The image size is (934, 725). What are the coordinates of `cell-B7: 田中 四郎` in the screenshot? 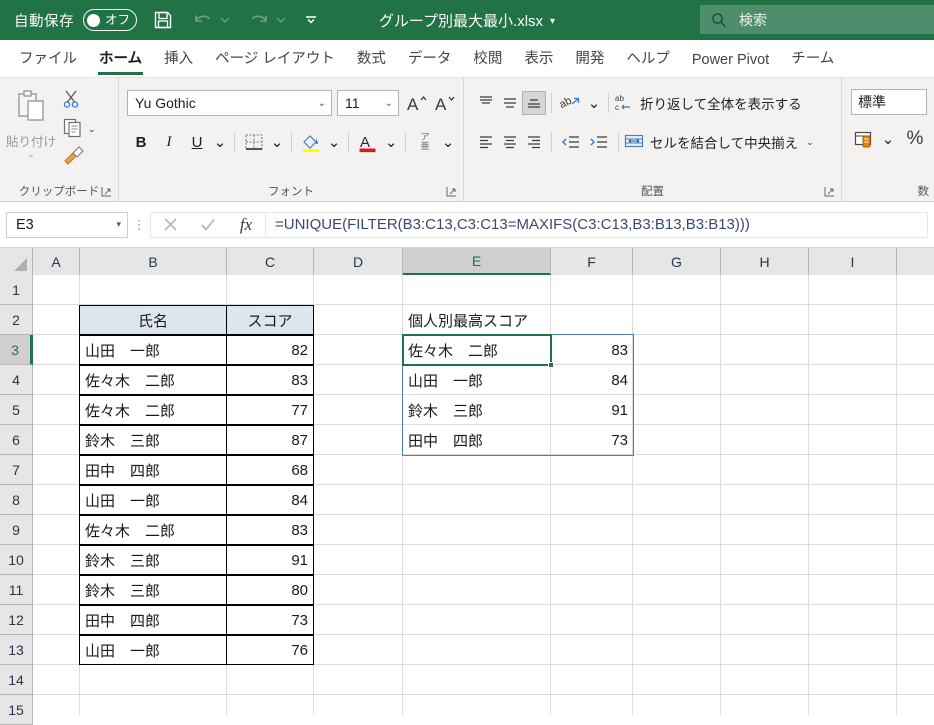 It's located at (153, 470).